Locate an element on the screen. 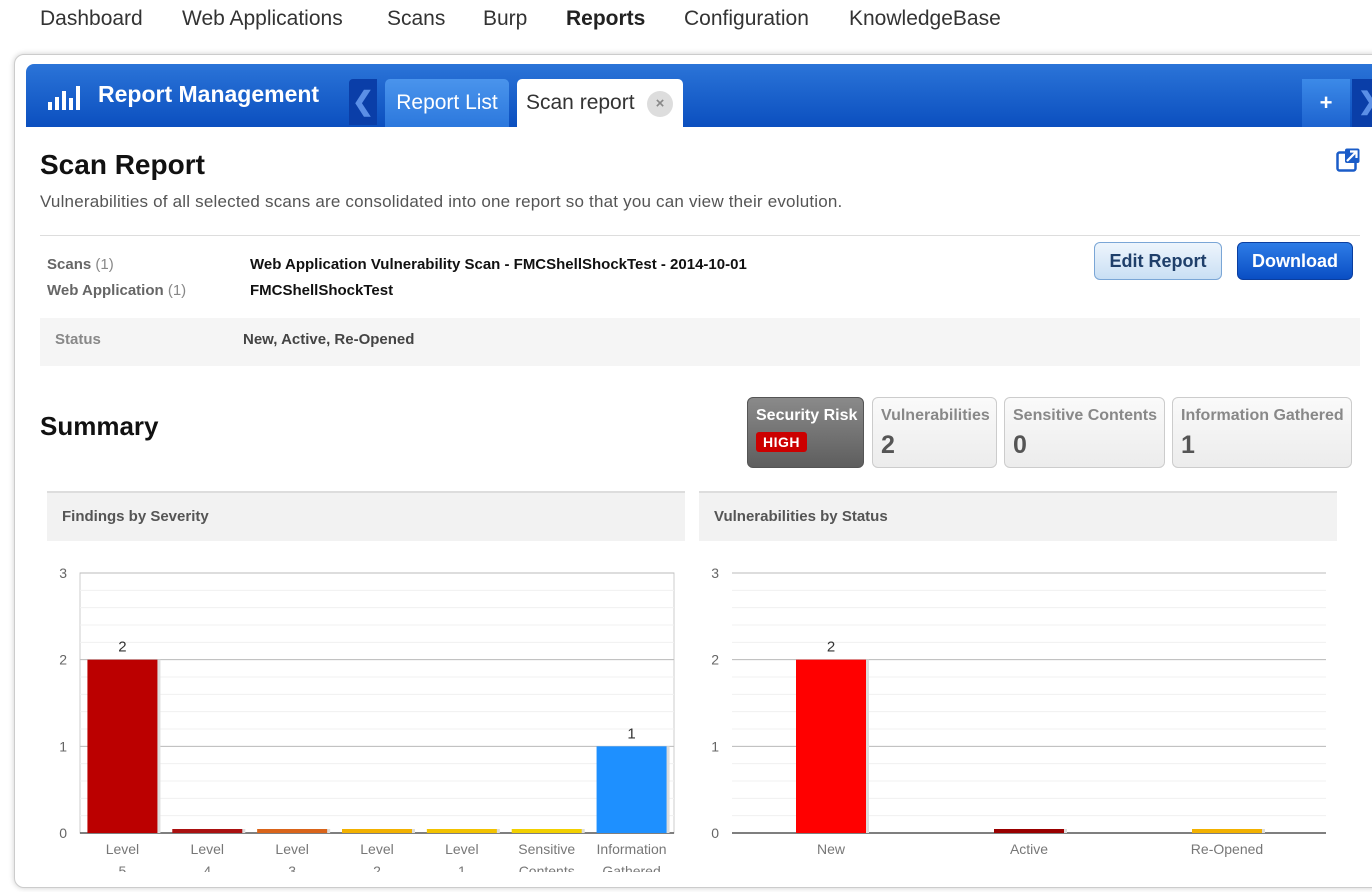  divider is located at coordinates (700, 235).